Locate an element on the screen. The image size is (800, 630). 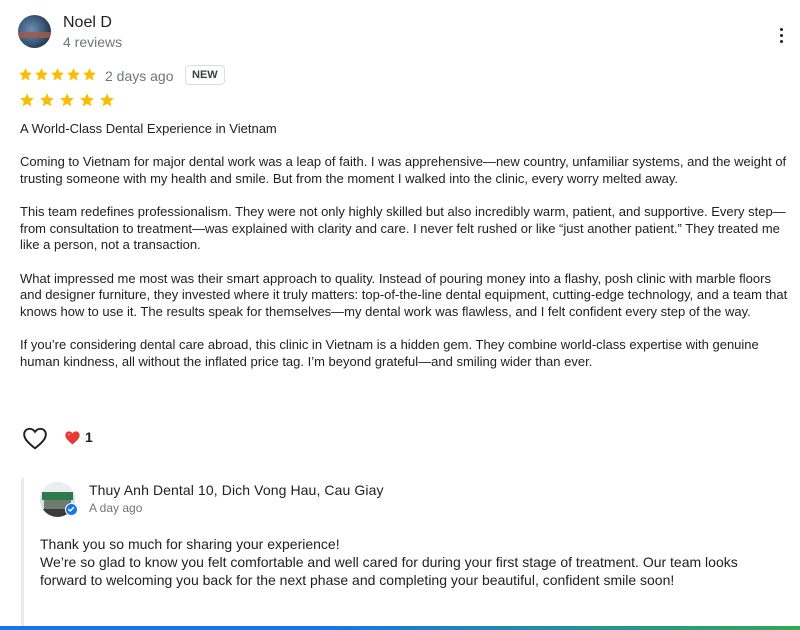
review-time: 2 days ago is located at coordinates (139, 76).